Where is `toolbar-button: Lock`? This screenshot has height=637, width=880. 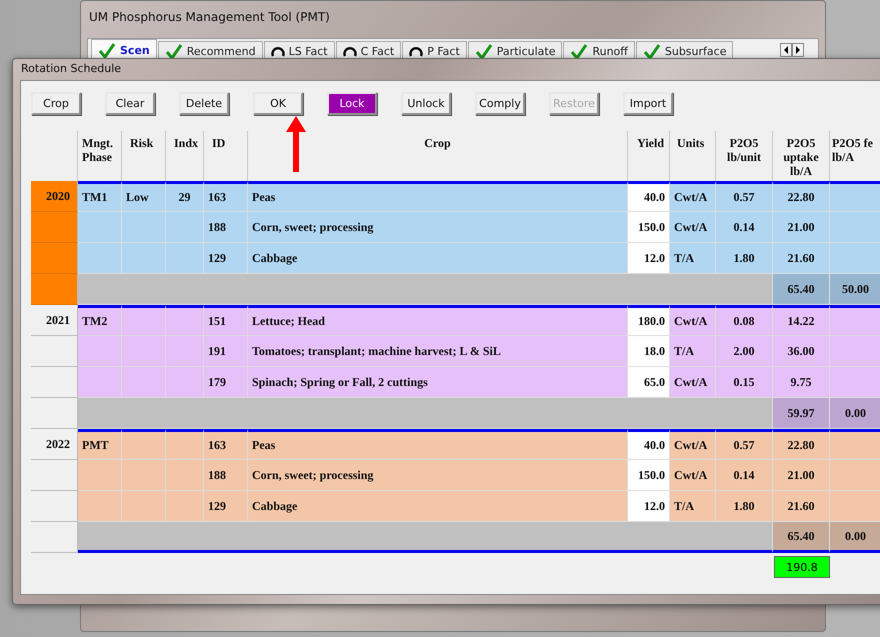 toolbar-button: Lock is located at coordinates (352, 103).